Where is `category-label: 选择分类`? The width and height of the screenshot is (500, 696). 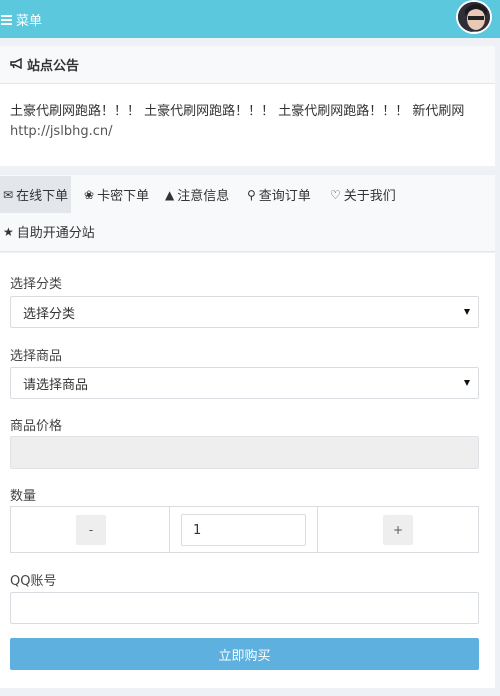 category-label: 选择分类 is located at coordinates (36, 284).